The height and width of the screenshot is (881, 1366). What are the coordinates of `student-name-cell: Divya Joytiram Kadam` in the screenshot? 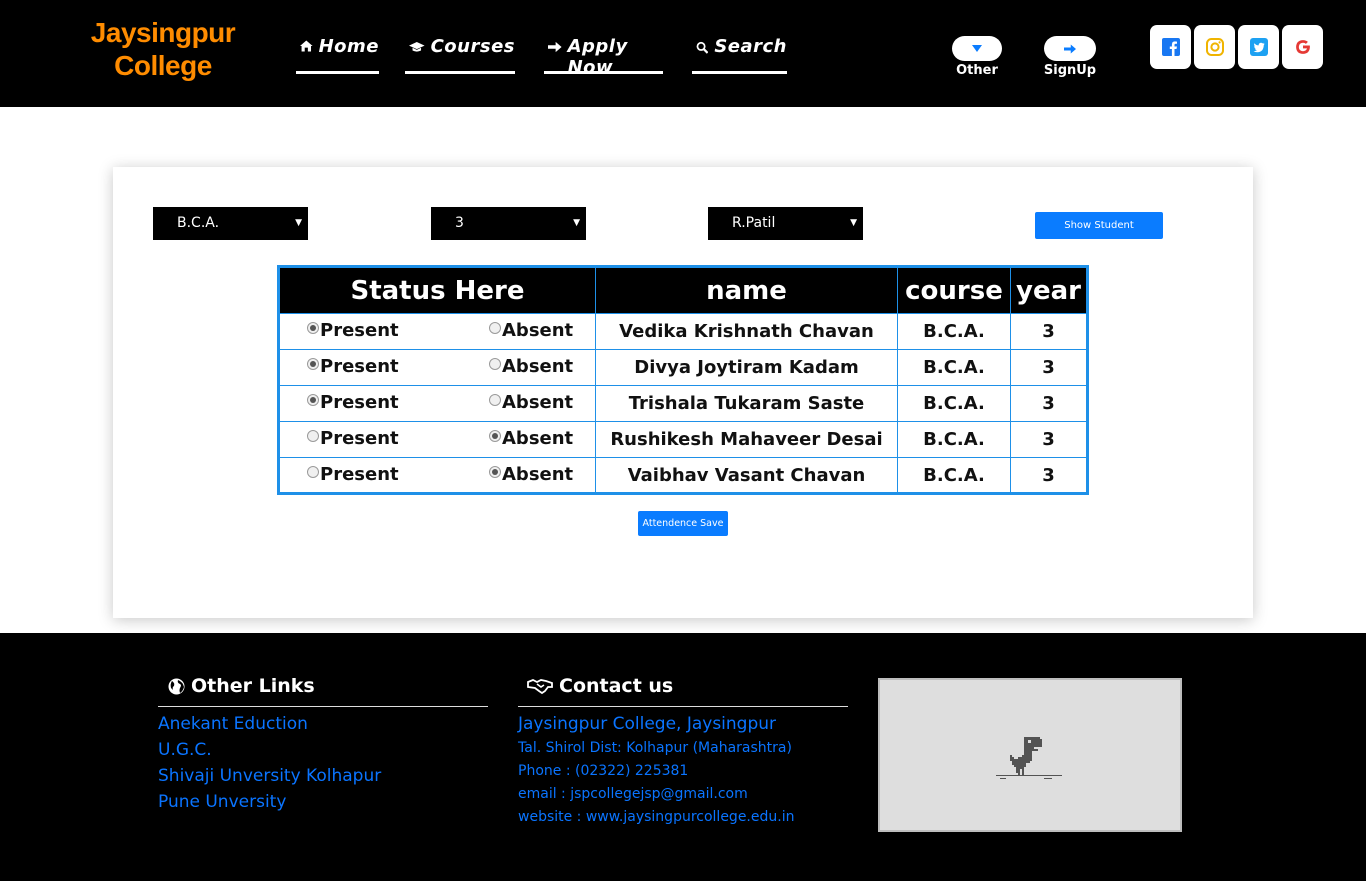 It's located at (746, 367).